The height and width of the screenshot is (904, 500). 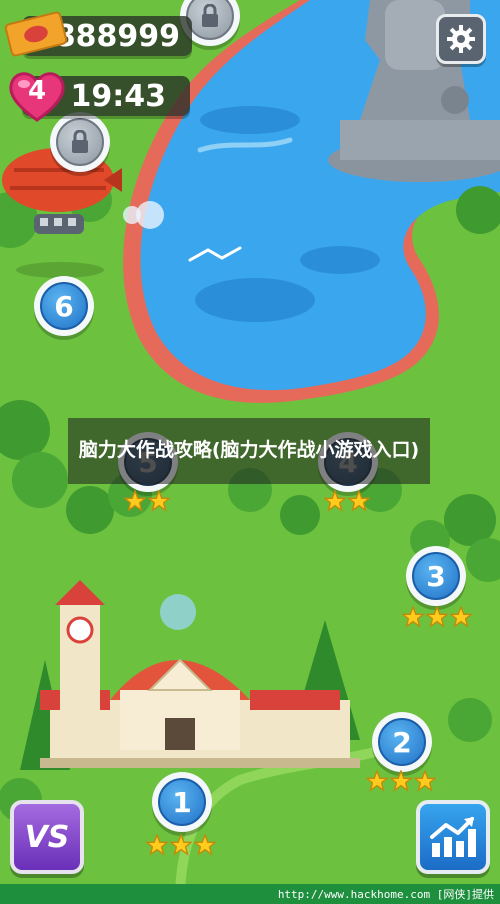 I want to click on level-number: 6, so click(x=64, y=306).